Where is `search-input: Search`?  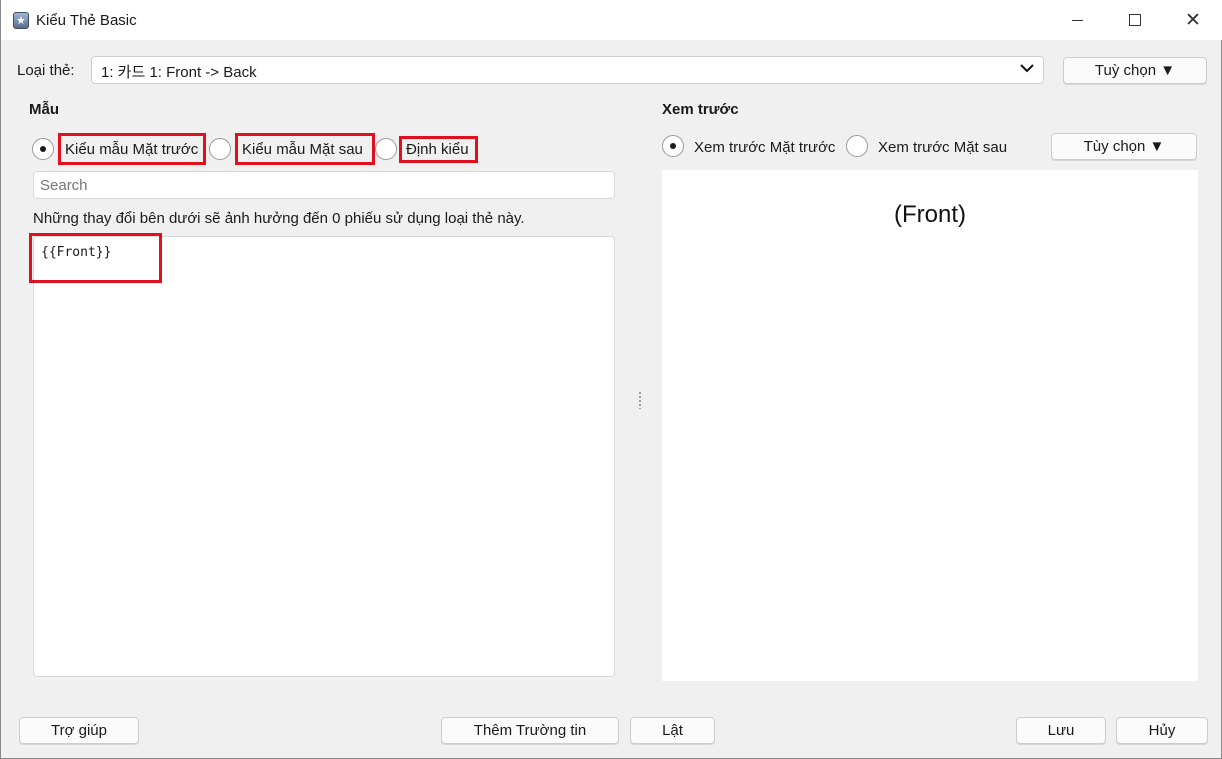 search-input: Search is located at coordinates (324, 185).